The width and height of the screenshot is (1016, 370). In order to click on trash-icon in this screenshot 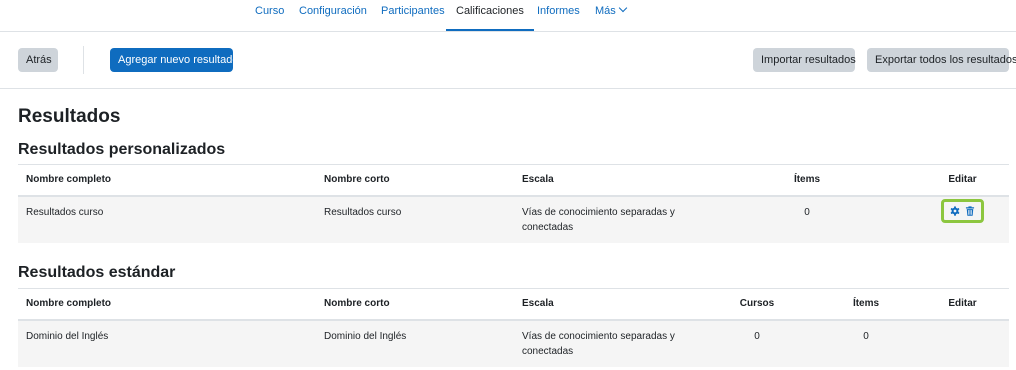, I will do `click(970, 210)`.